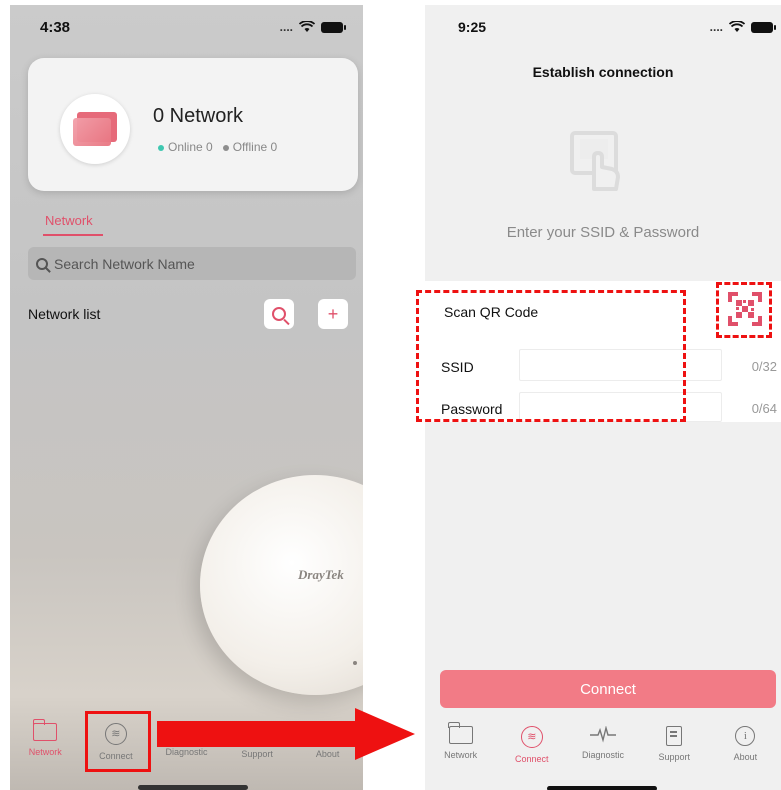 This screenshot has width=781, height=790. Describe the element at coordinates (603, 72) in the screenshot. I see `page-title: Establish connection` at that location.